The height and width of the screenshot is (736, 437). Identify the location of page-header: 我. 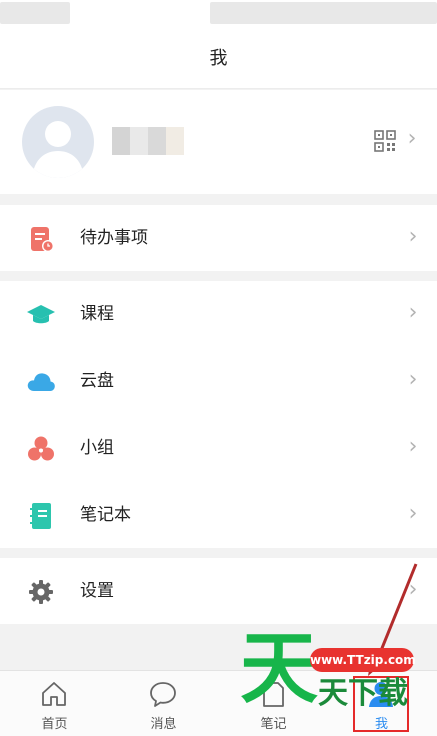
(218, 59).